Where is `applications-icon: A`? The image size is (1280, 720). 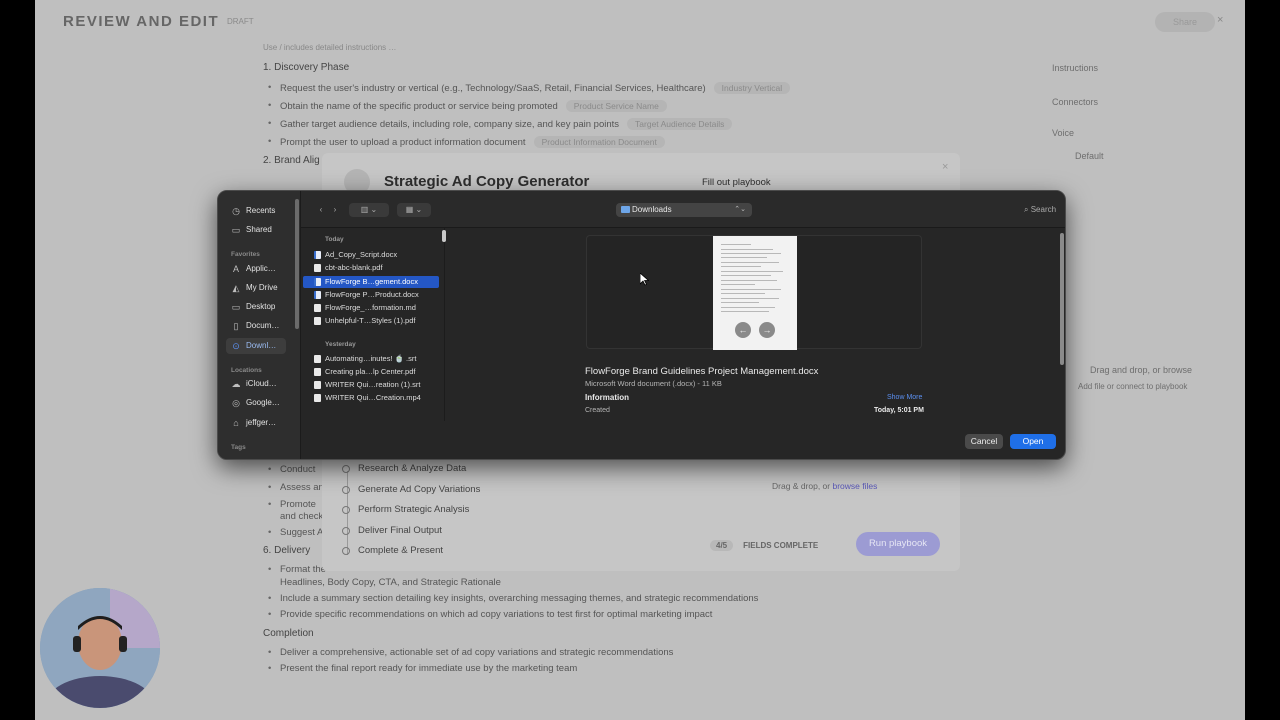 applications-icon: A is located at coordinates (235, 269).